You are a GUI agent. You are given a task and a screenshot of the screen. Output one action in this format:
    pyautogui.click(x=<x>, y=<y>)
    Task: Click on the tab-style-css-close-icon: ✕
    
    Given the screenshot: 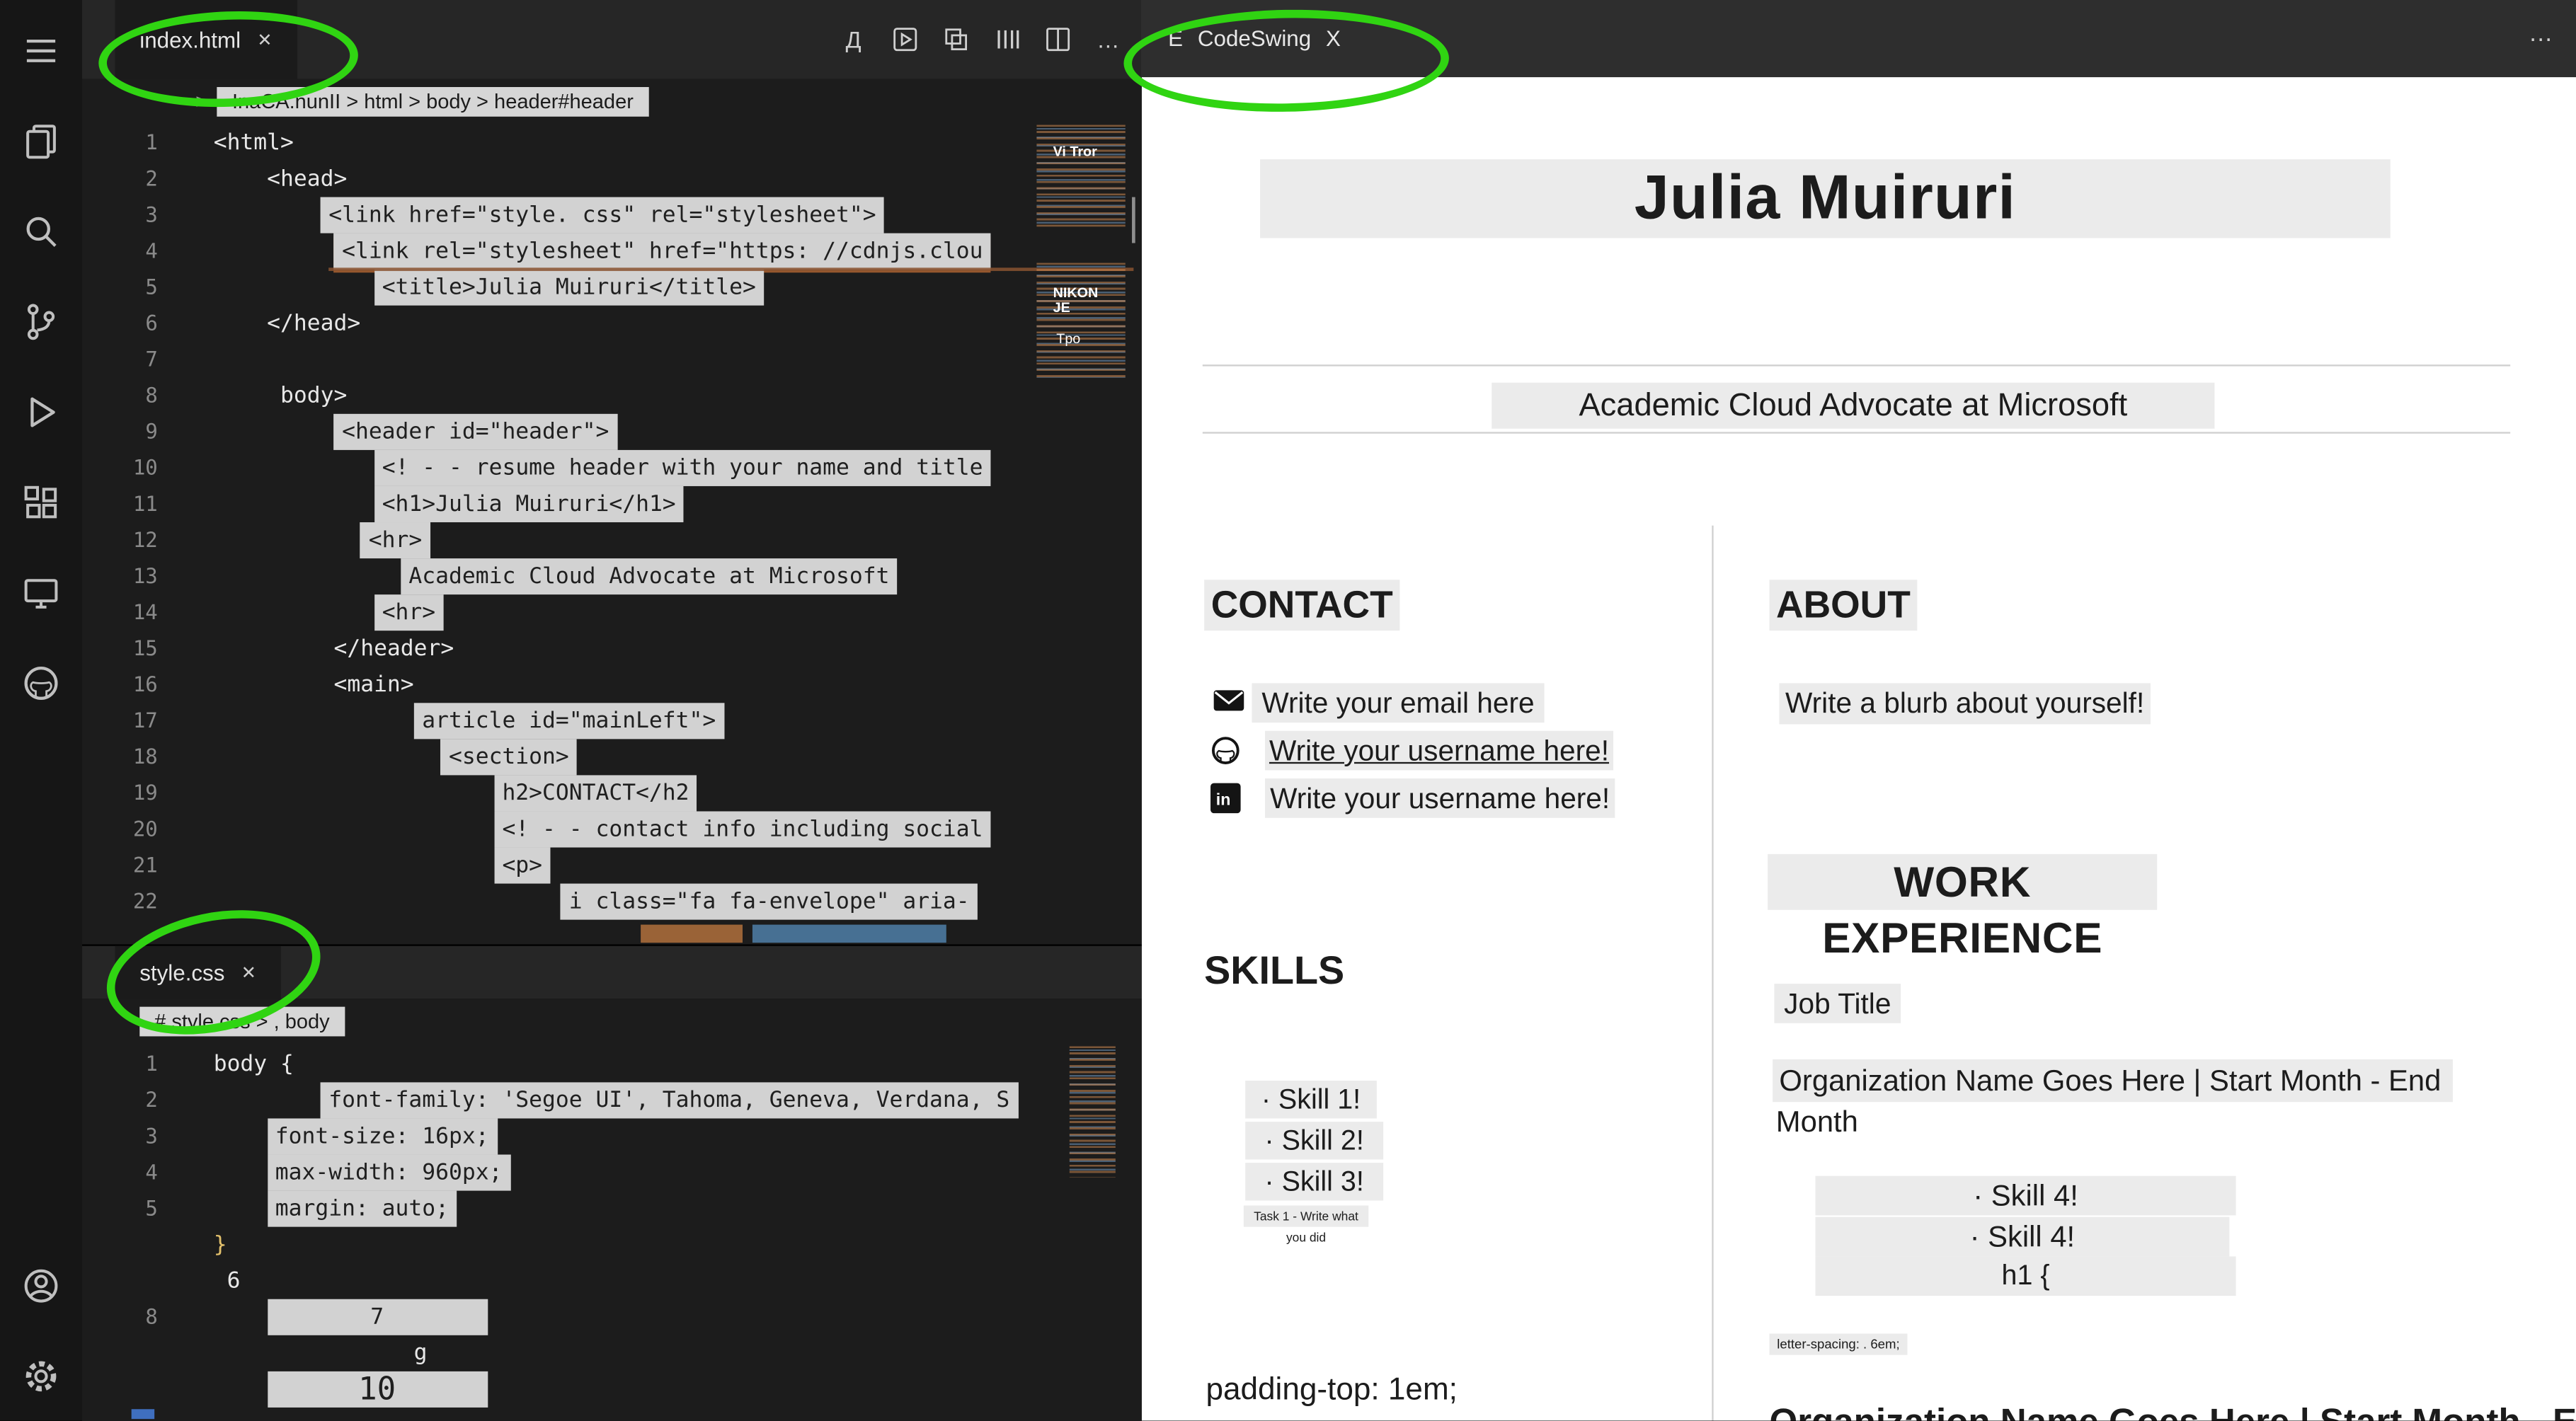 What is the action you would take?
    pyautogui.click(x=248, y=972)
    